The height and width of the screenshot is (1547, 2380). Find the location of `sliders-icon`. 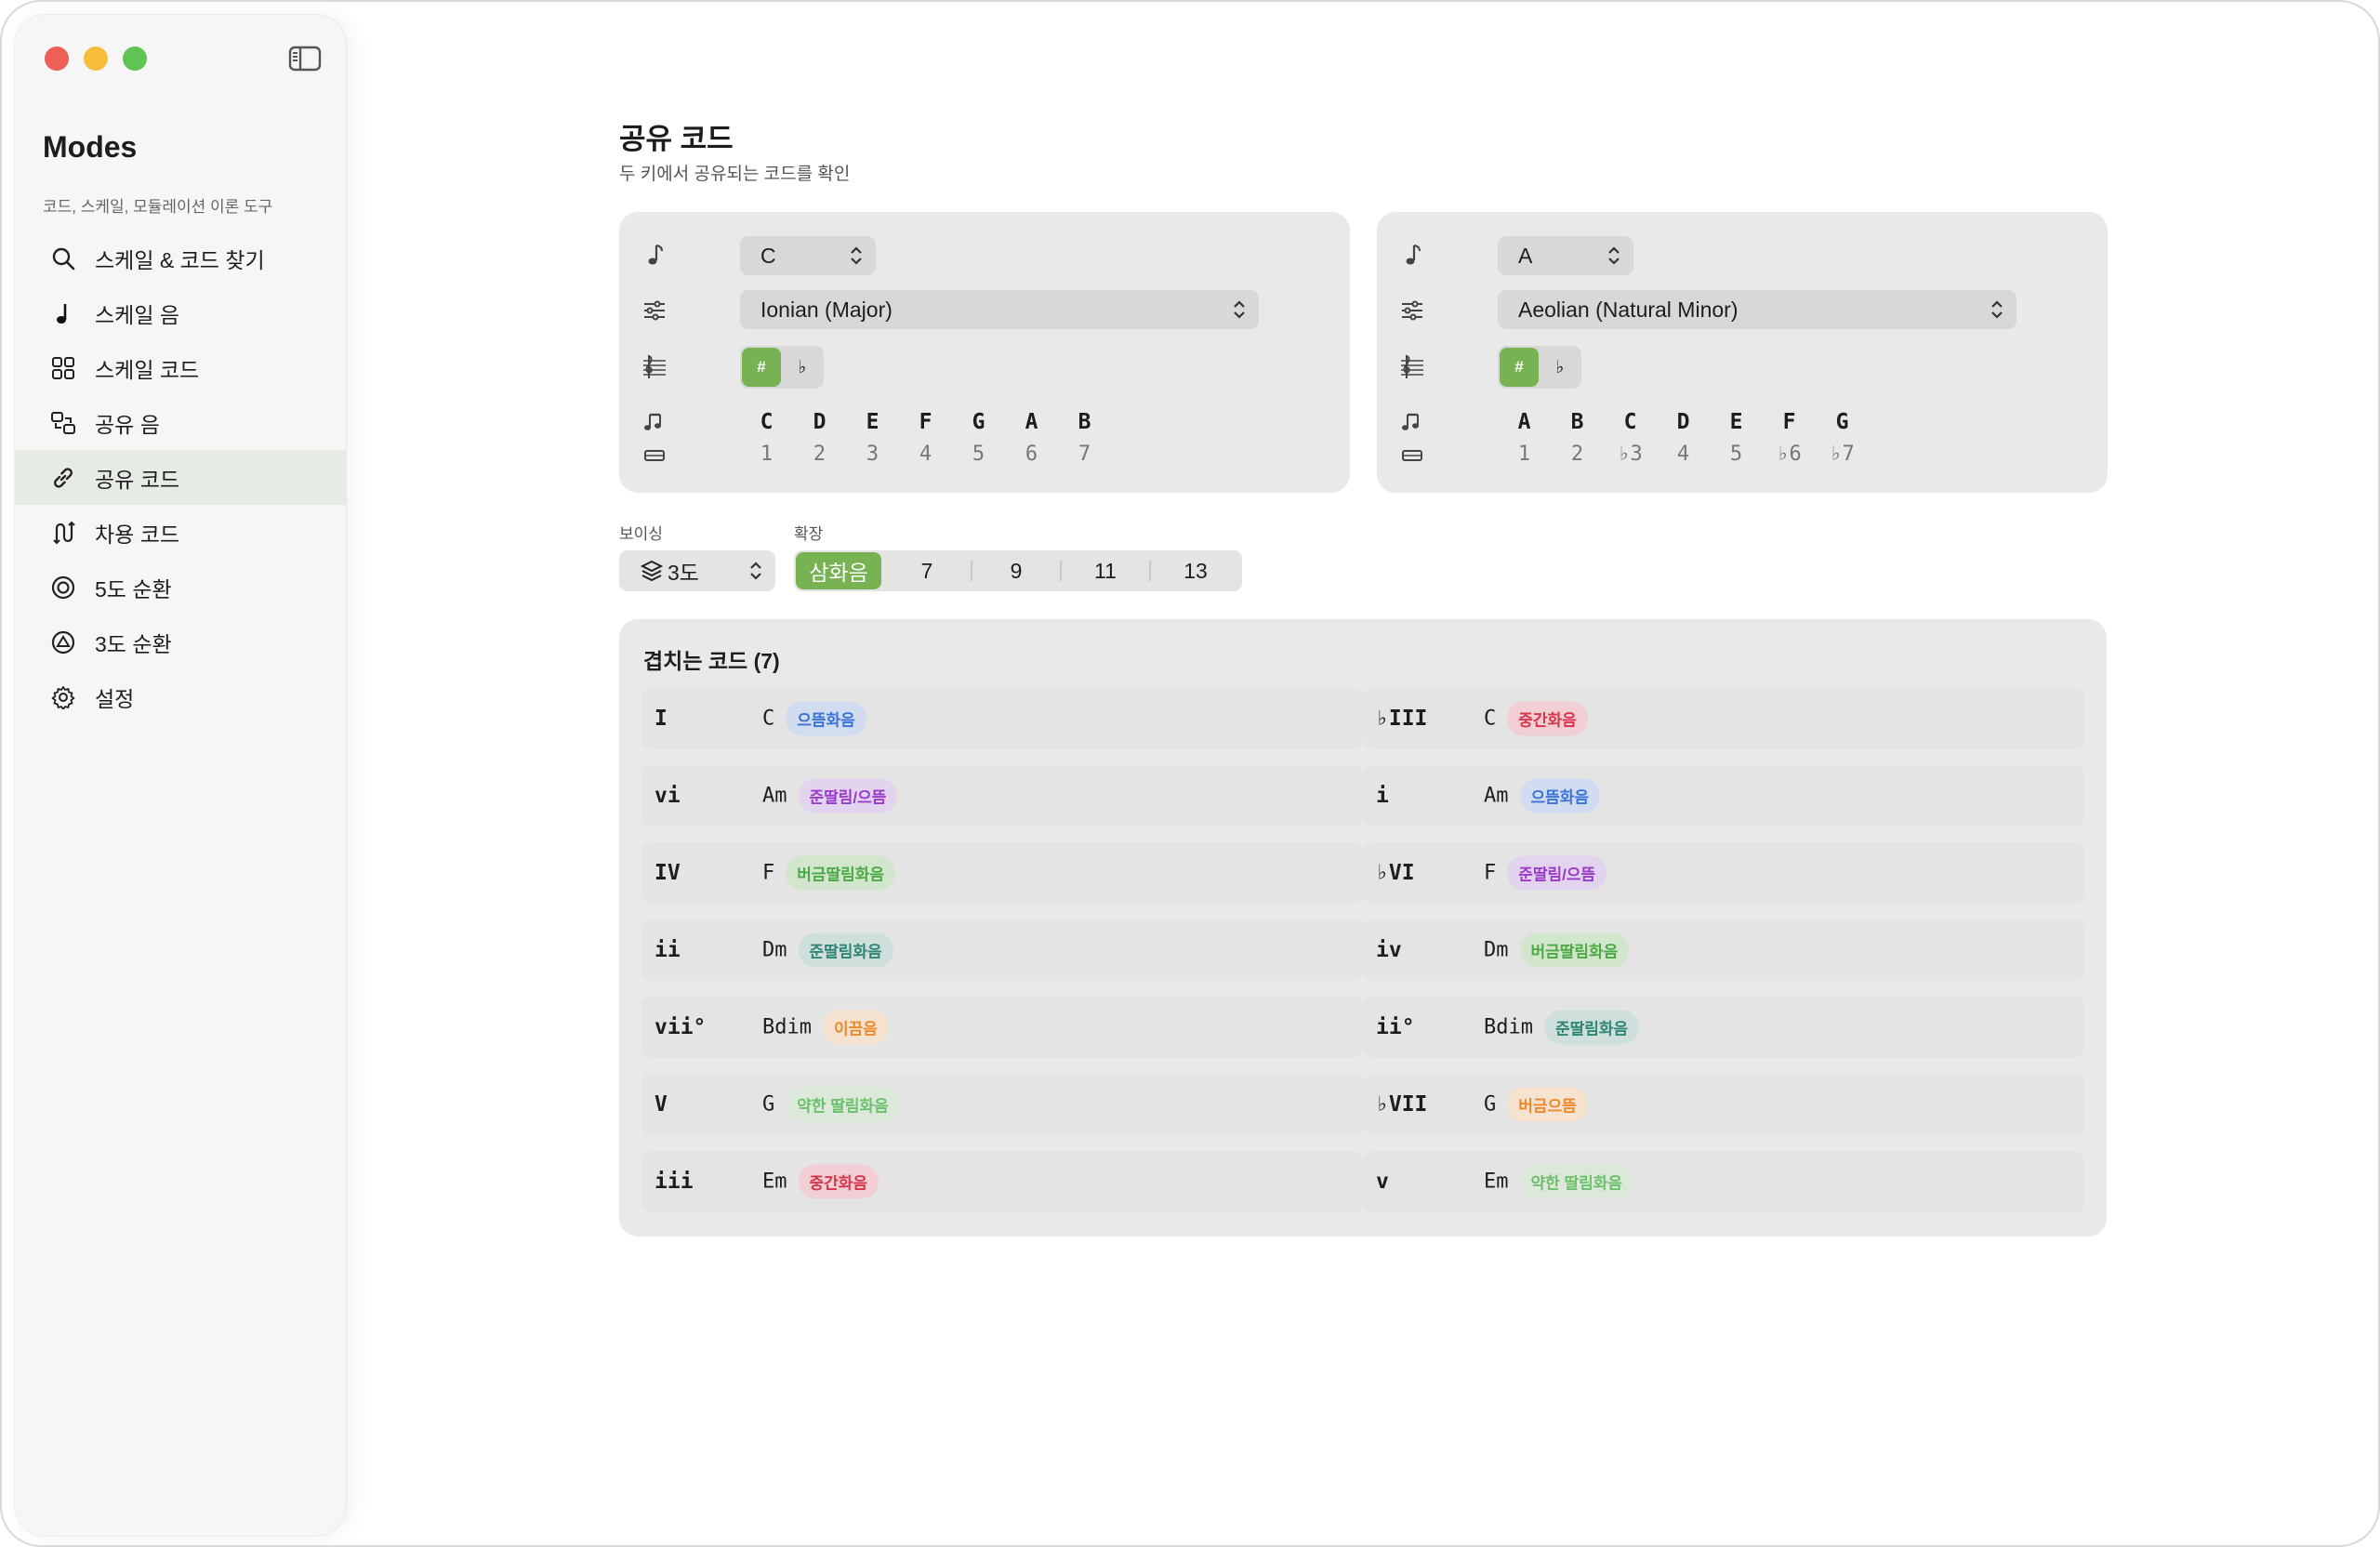

sliders-icon is located at coordinates (1412, 311).